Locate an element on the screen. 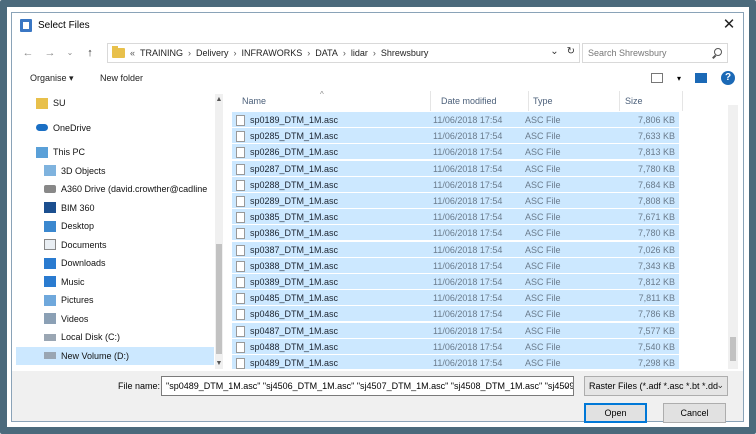 This screenshot has width=756, height=434. sidebar-item-music: Music is located at coordinates (115, 282).